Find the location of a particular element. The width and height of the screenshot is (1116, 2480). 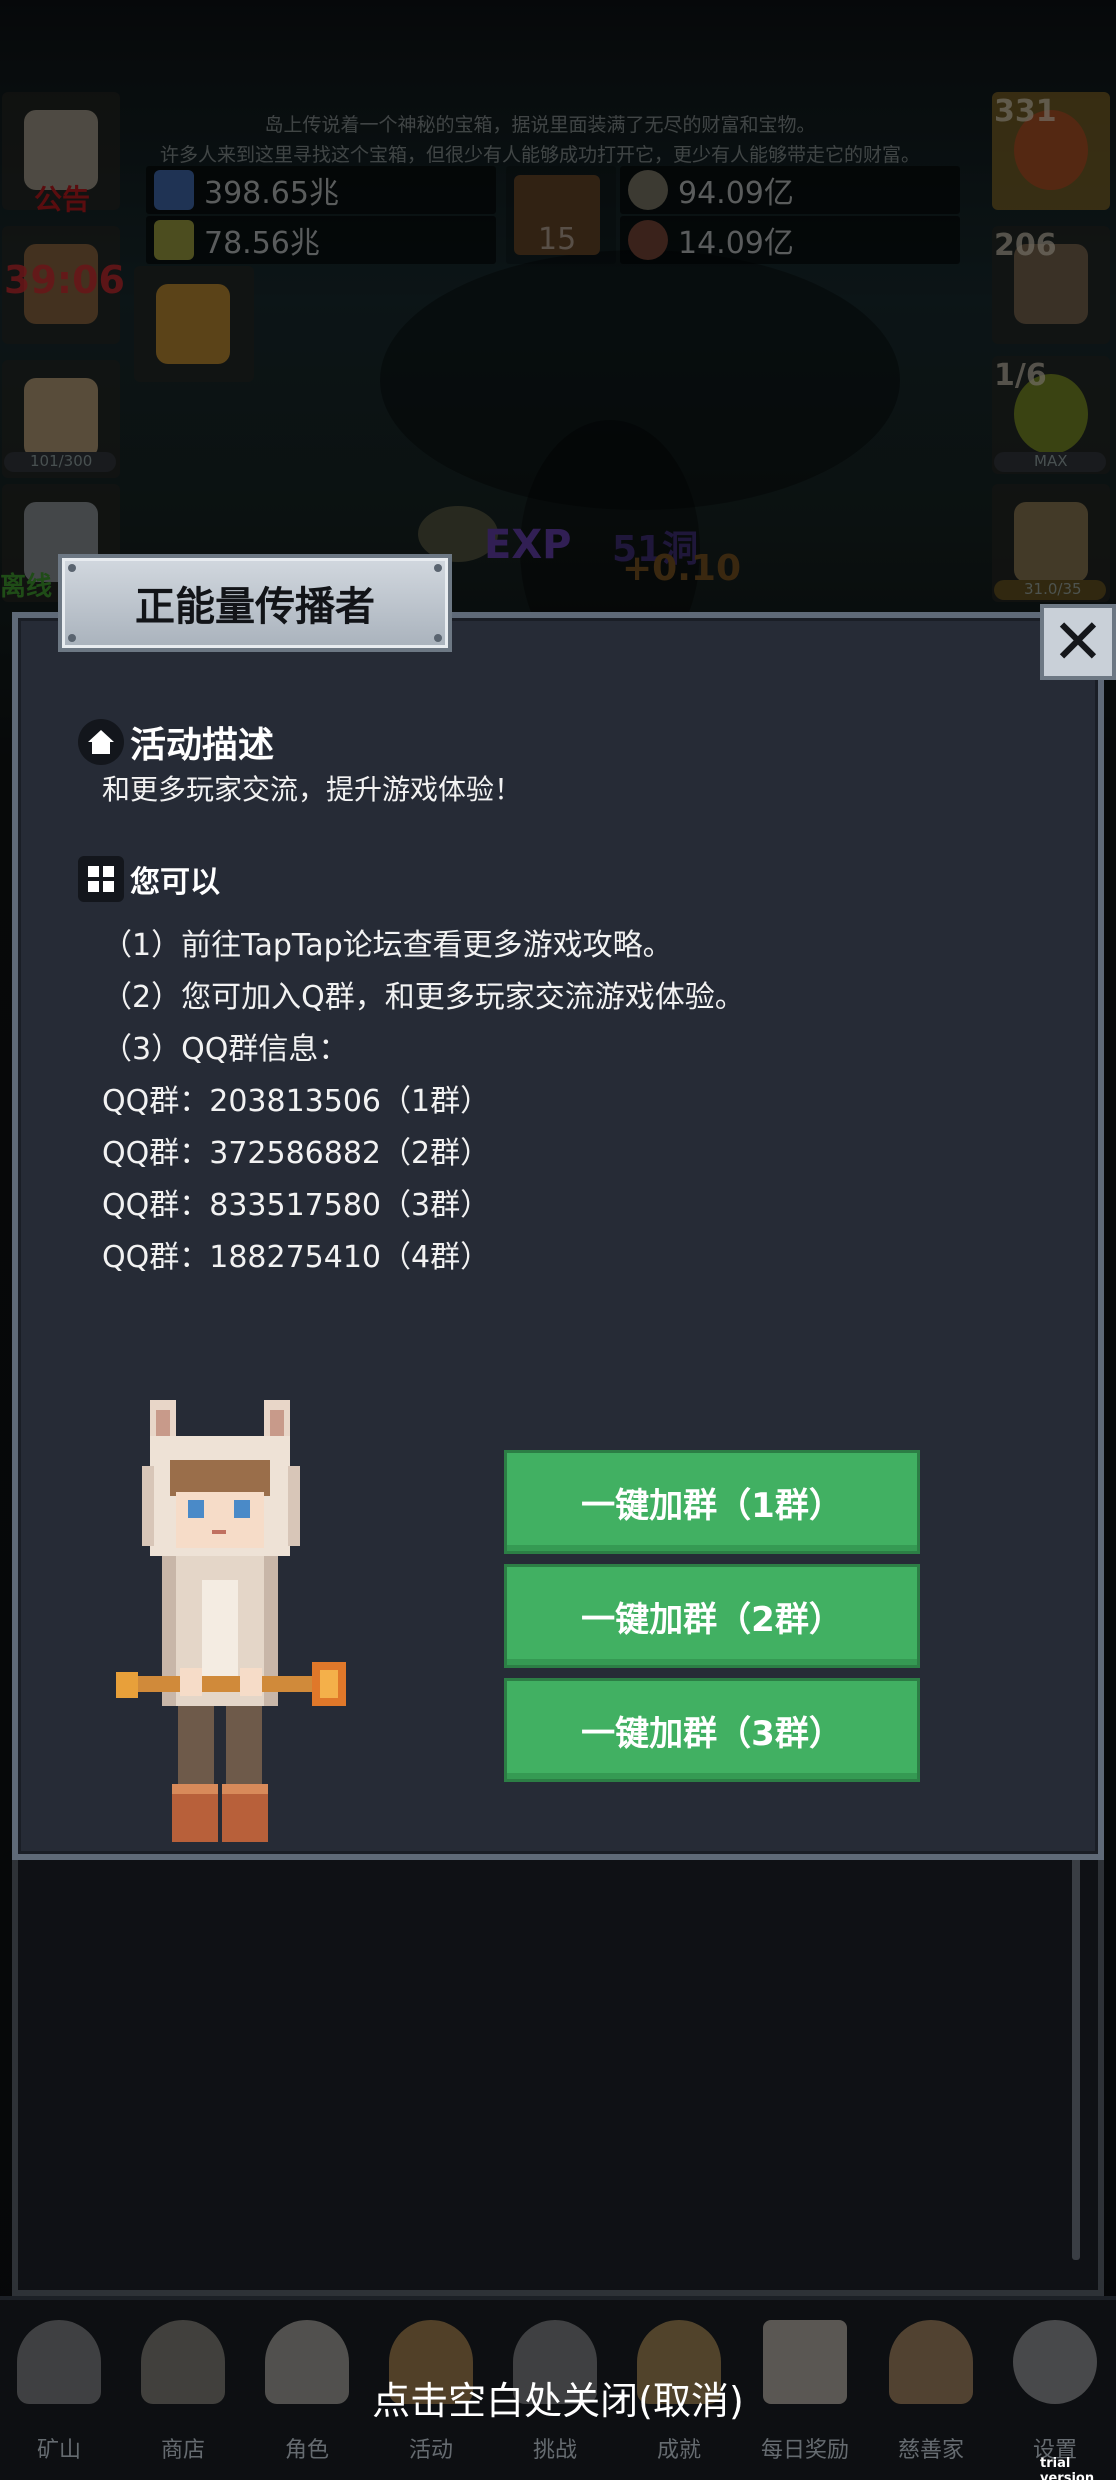

nav-label: 活动 is located at coordinates (430, 2450).